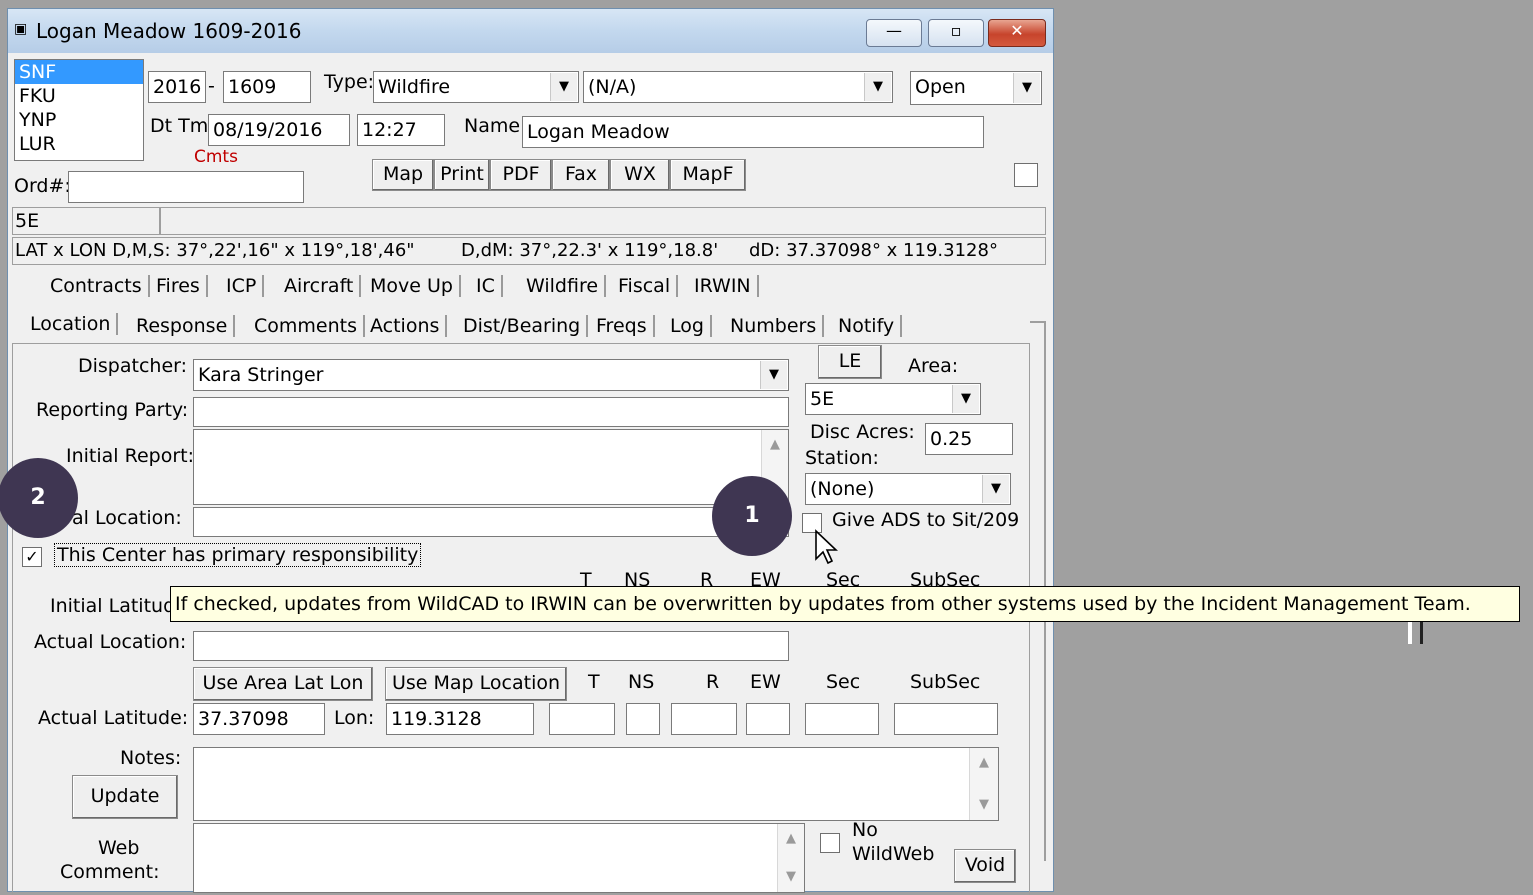 This screenshot has height=895, width=1533. I want to click on initial-location-field, so click(491, 522).